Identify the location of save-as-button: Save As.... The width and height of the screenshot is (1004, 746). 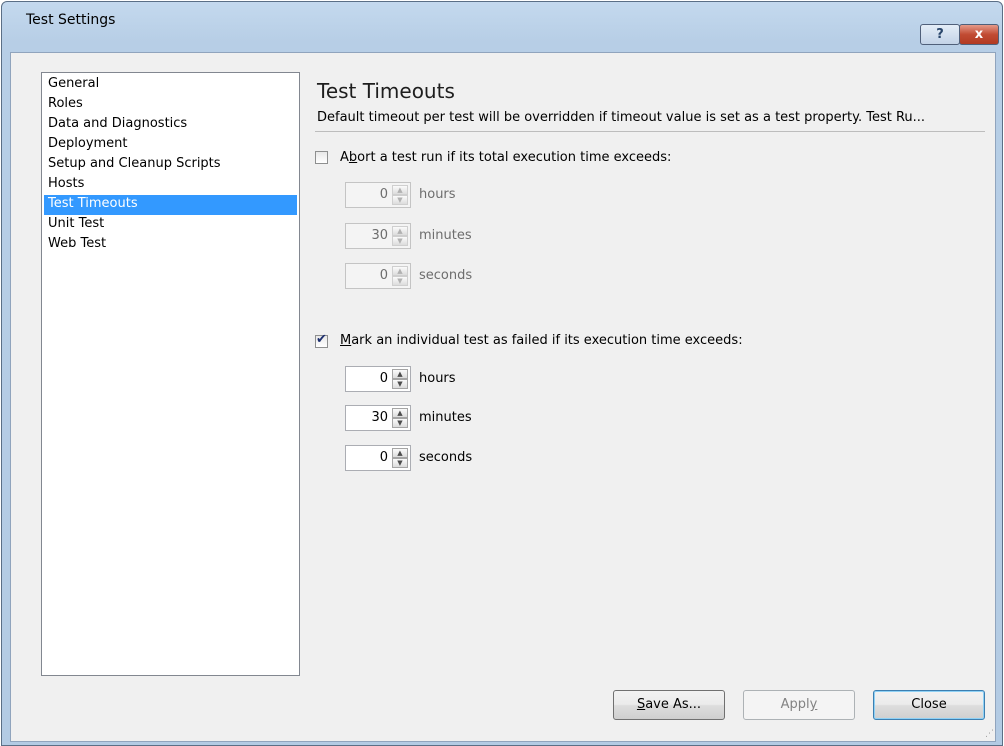
(669, 705).